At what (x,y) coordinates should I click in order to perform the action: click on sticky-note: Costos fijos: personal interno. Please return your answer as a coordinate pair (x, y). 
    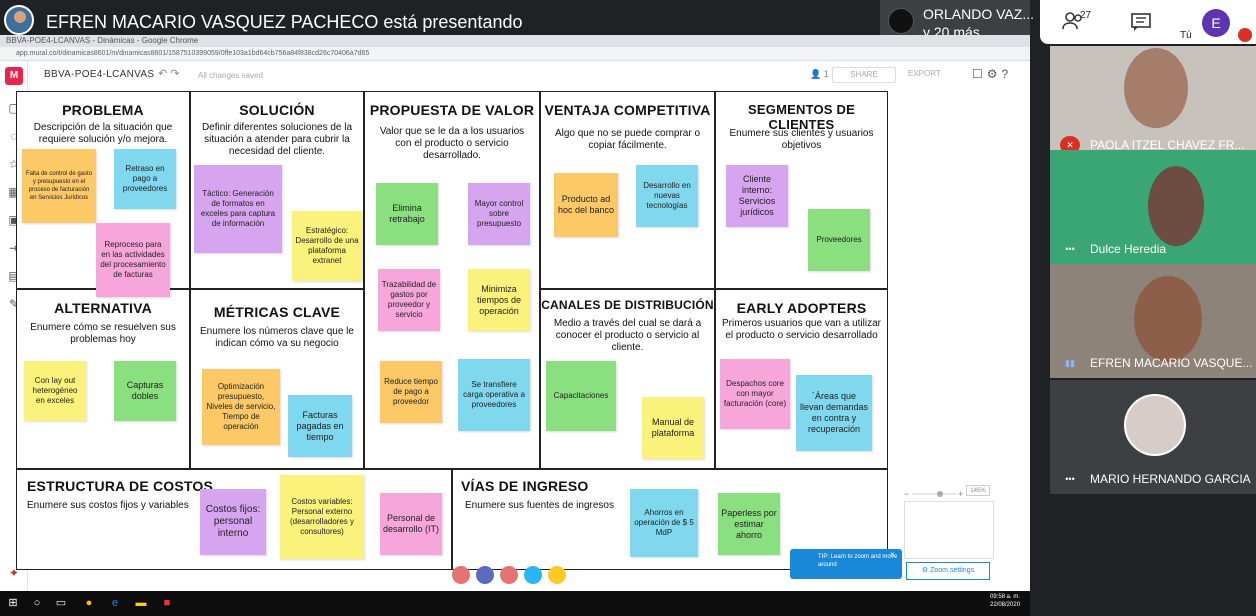
    Looking at the image, I should click on (233, 522).